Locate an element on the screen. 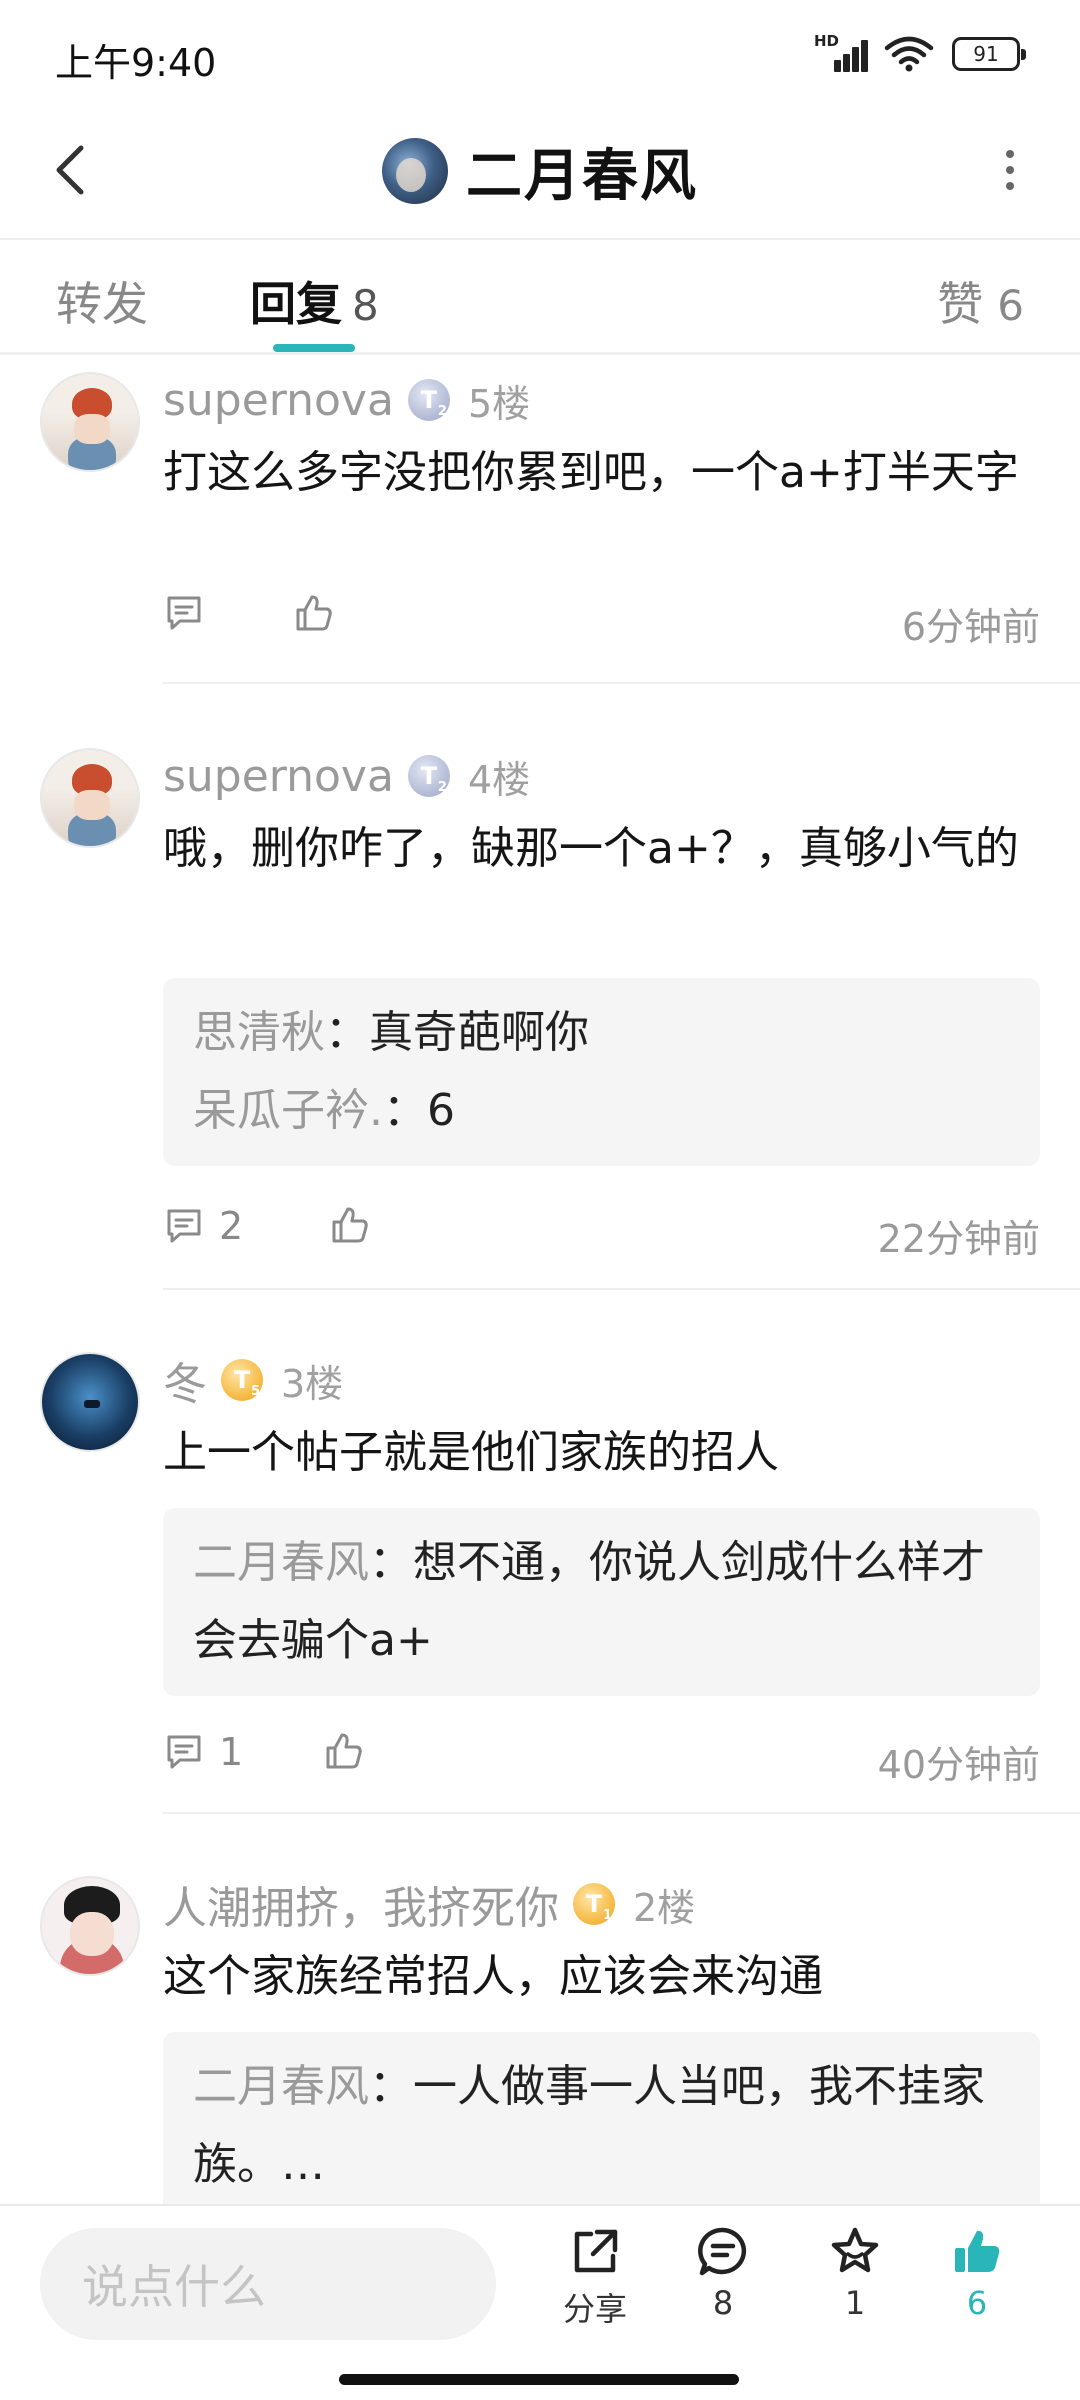 The width and height of the screenshot is (1080, 2400). tab-like-count: 6 is located at coordinates (1010, 305).